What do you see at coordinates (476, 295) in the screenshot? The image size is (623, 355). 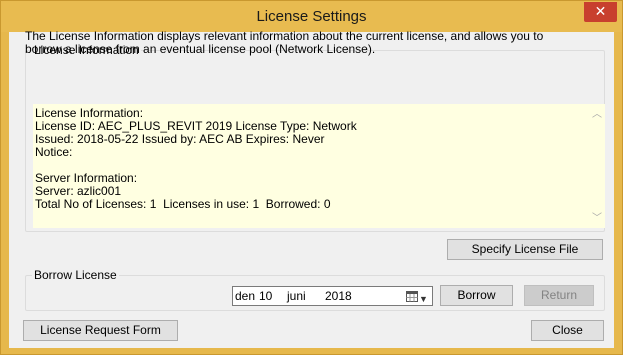 I see `borrow-button: Borrow` at bounding box center [476, 295].